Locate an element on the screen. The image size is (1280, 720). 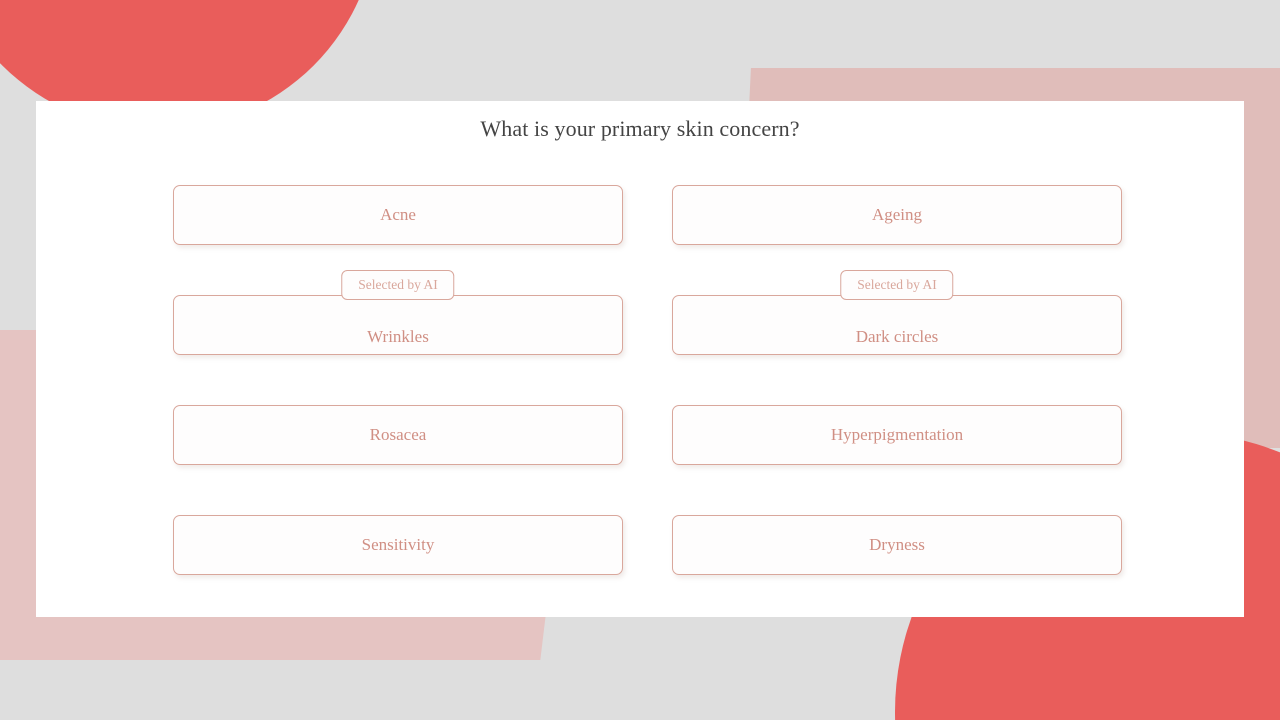
option-item: Dryness is located at coordinates (897, 545).